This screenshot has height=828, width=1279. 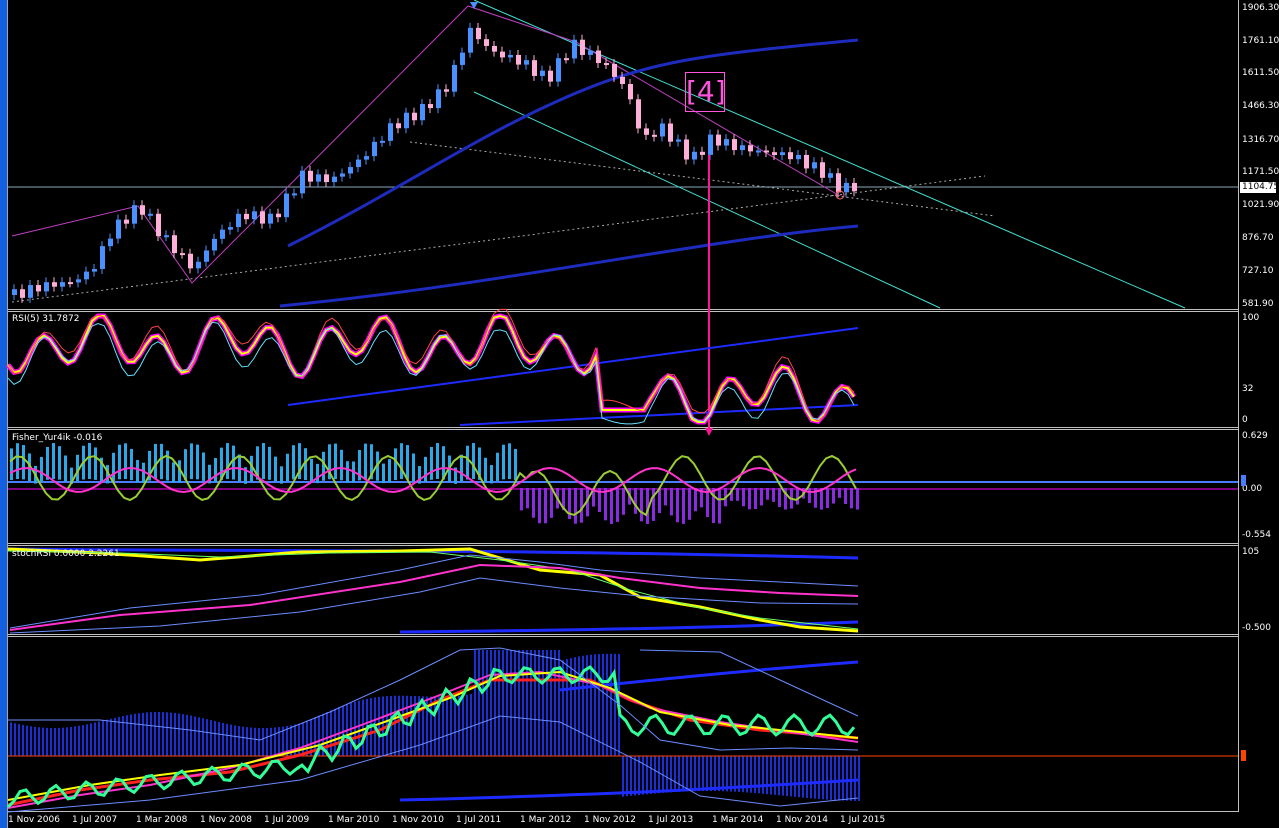 What do you see at coordinates (671, 820) in the screenshot?
I see `time-axis-label: 1 Jul 2013` at bounding box center [671, 820].